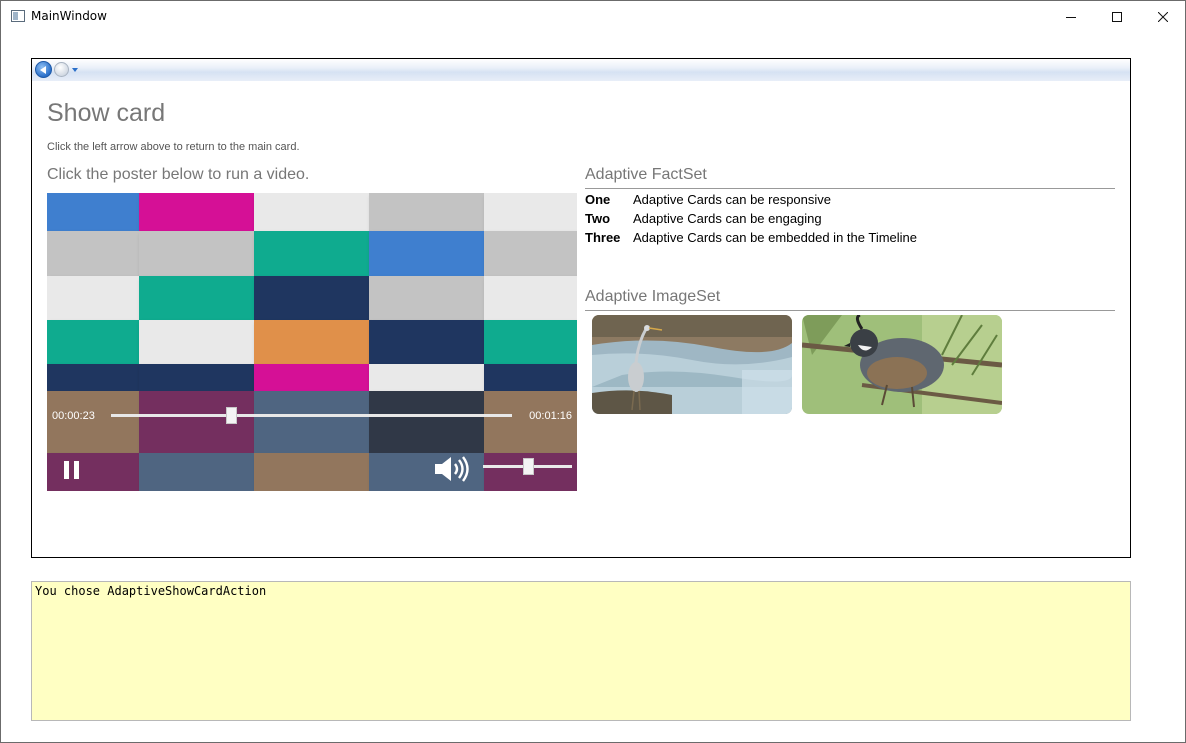  I want to click on maximize-icon, so click(1117, 16).